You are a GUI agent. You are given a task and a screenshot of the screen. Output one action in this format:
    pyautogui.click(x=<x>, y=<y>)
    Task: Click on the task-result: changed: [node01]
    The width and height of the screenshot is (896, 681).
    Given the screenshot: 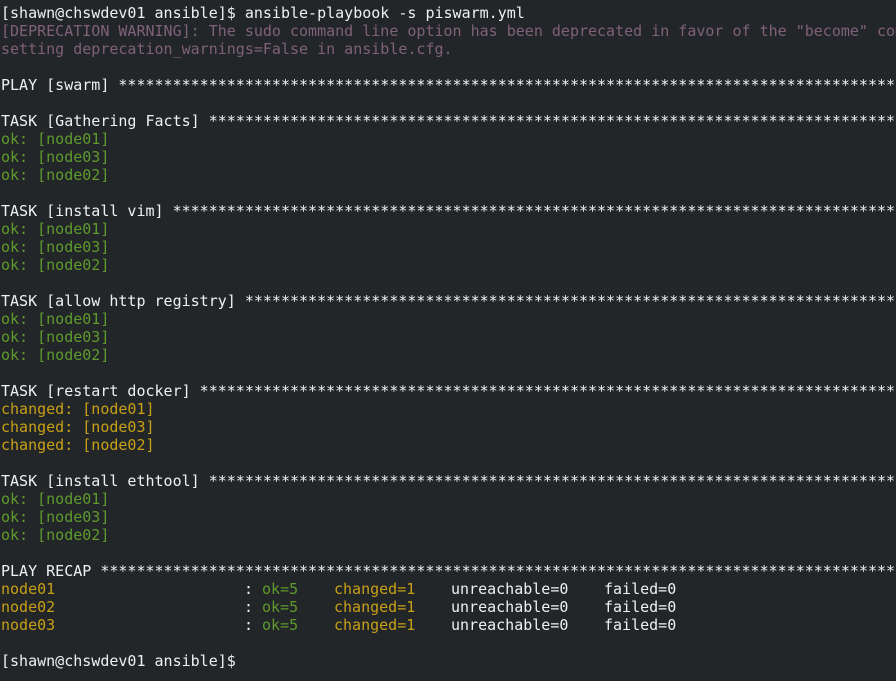 What is the action you would take?
    pyautogui.click(x=78, y=409)
    